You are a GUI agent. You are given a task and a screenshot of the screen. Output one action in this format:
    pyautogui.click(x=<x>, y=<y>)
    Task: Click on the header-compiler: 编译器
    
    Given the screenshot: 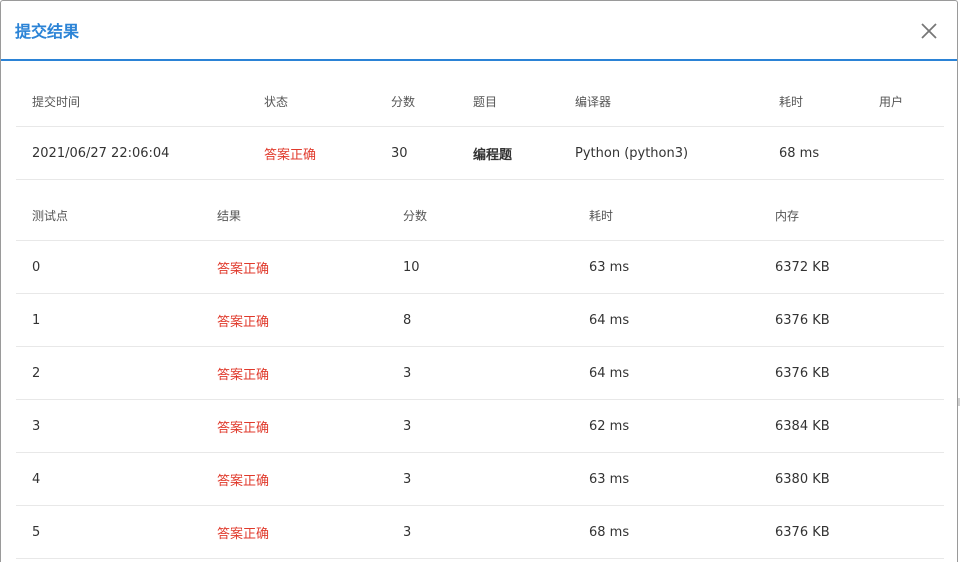 What is the action you would take?
    pyautogui.click(x=661, y=102)
    